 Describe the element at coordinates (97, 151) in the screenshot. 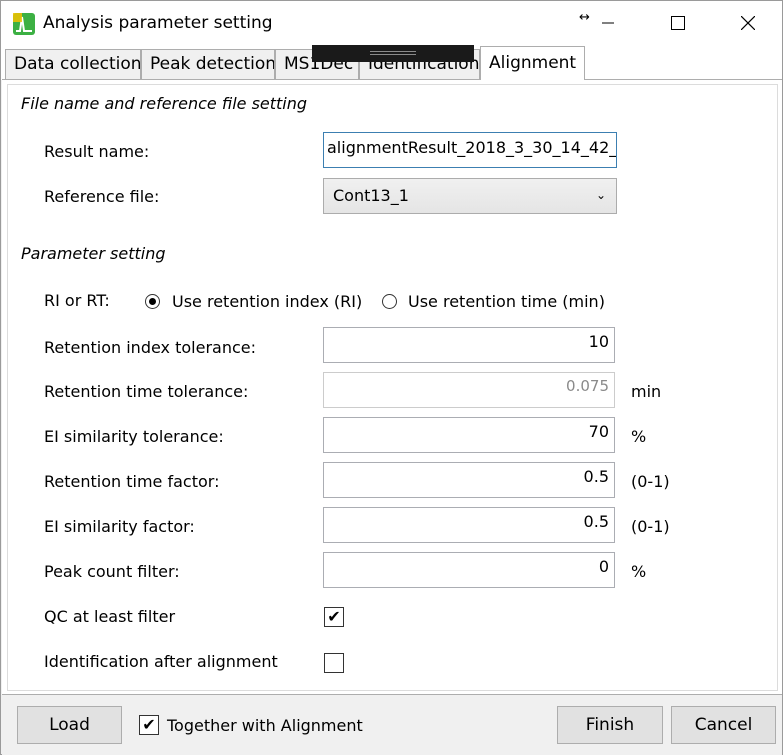

I see `result-name-label: Result name:` at that location.